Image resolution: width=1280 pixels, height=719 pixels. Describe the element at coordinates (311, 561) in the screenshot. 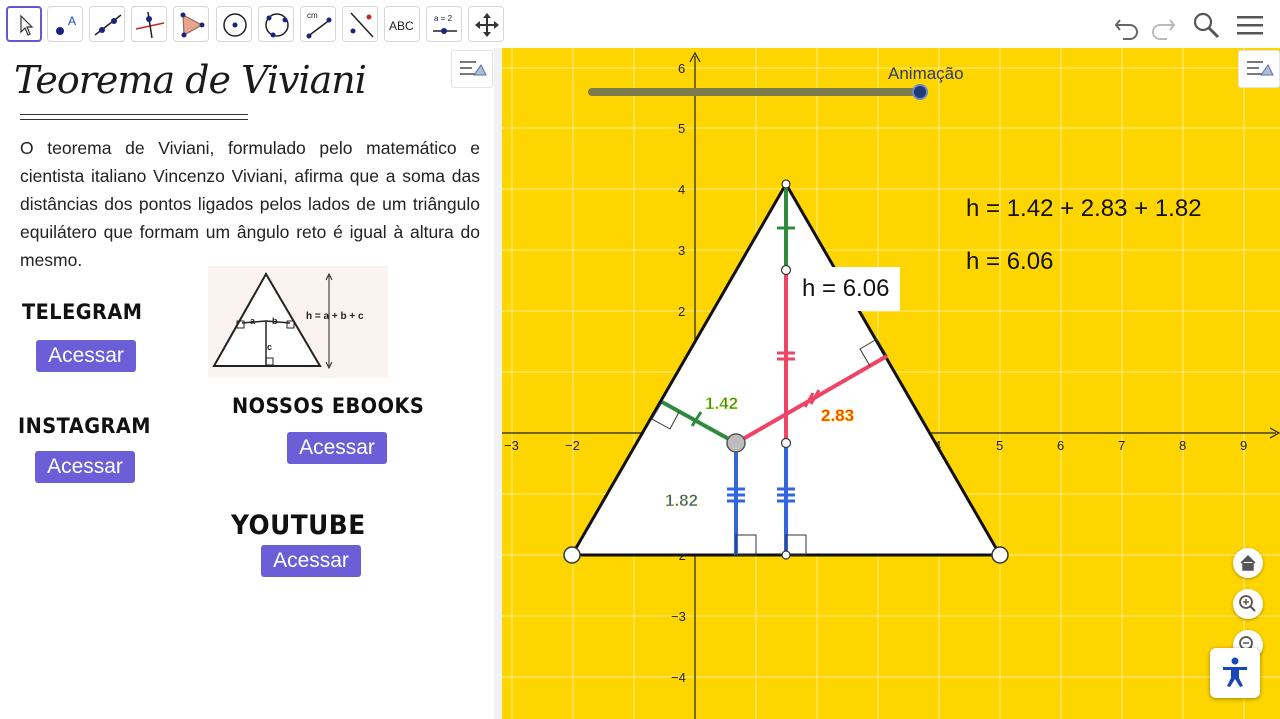

I see `youtube-access-button: Acessar` at that location.